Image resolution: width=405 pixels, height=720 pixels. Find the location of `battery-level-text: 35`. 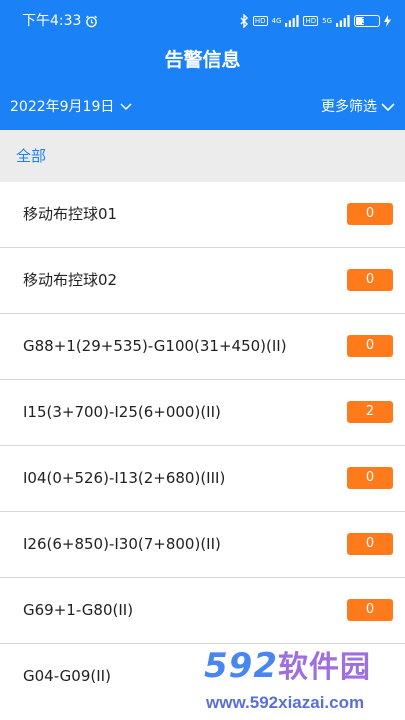

battery-level-text: 35 is located at coordinates (367, 21).